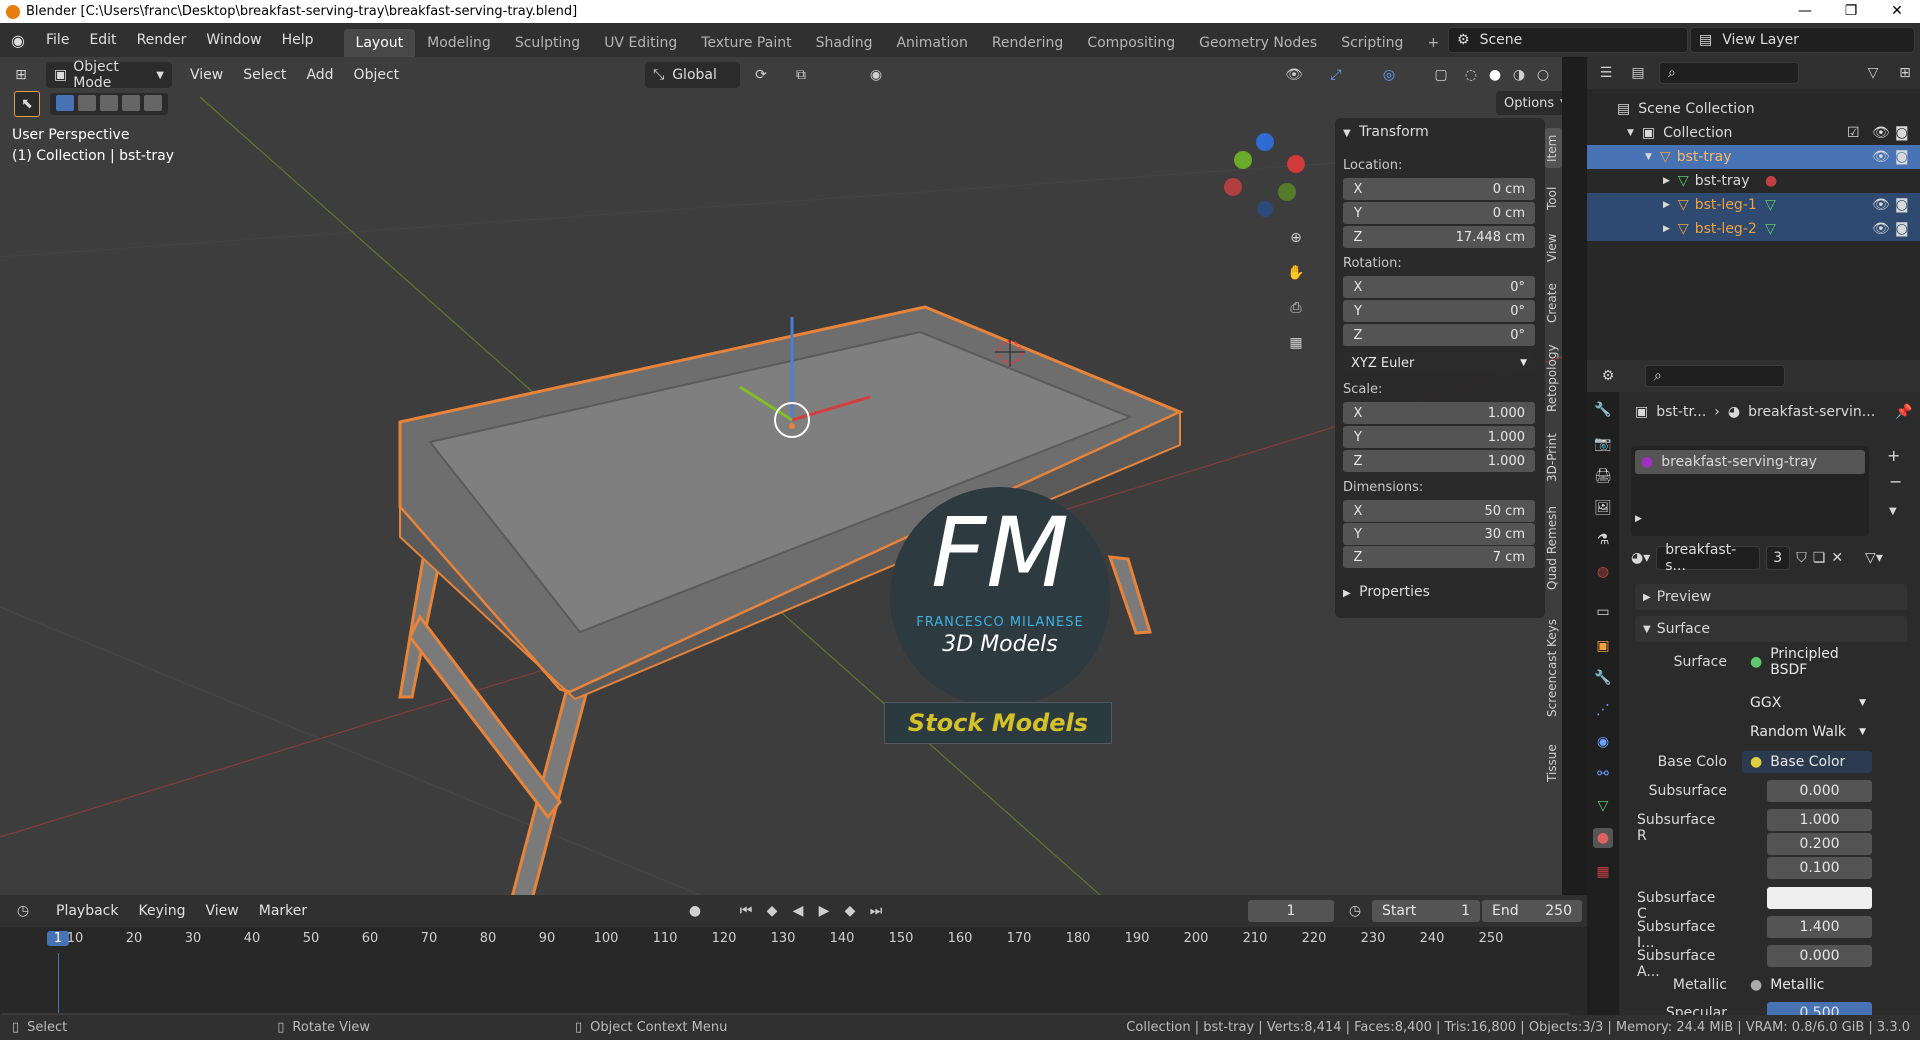 The width and height of the screenshot is (1920, 1040). What do you see at coordinates (1819, 898) in the screenshot?
I see `subsurface-color-swatch` at bounding box center [1819, 898].